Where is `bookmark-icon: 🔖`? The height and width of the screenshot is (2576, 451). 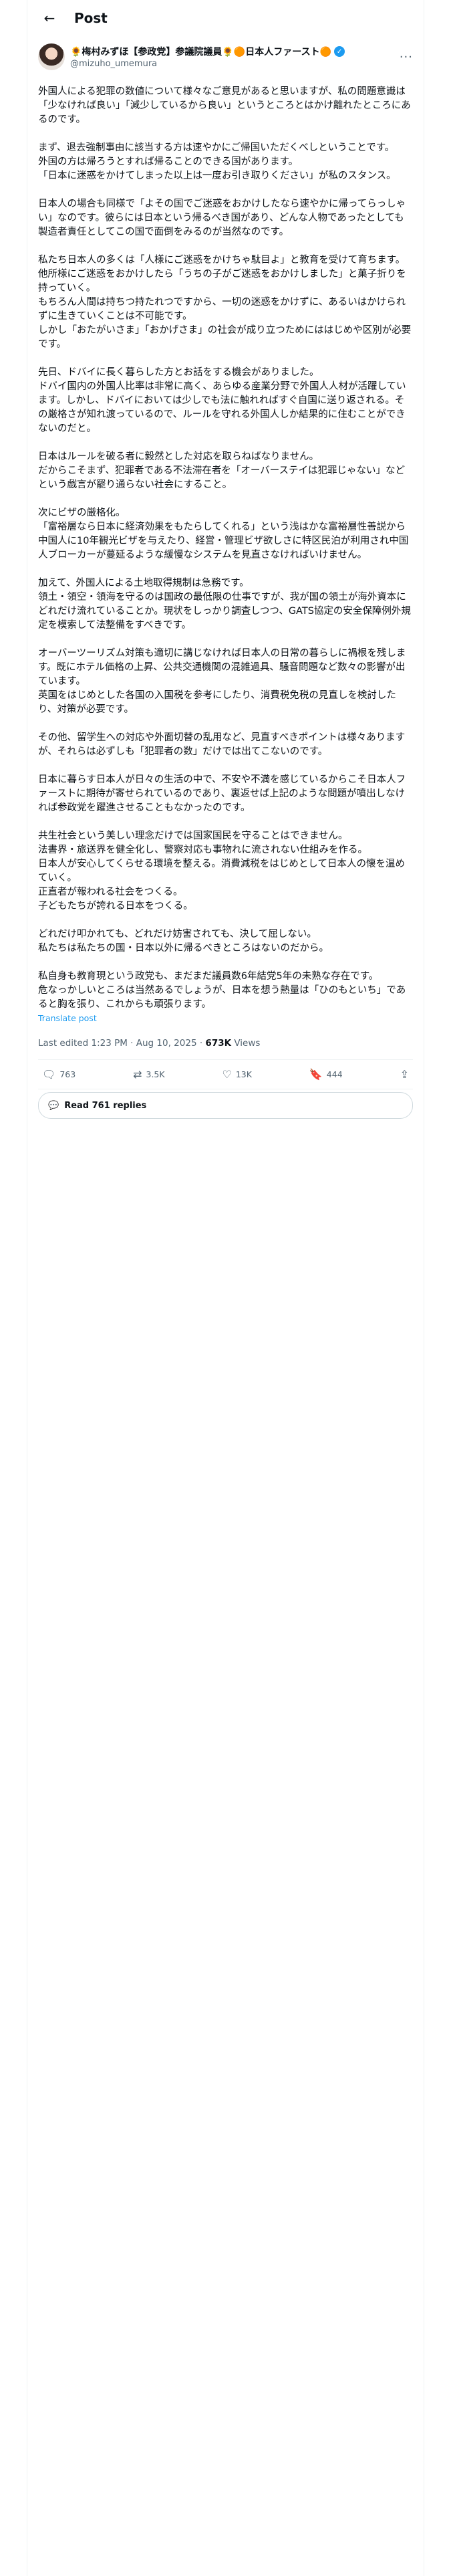
bookmark-icon: 🔖 is located at coordinates (316, 1075).